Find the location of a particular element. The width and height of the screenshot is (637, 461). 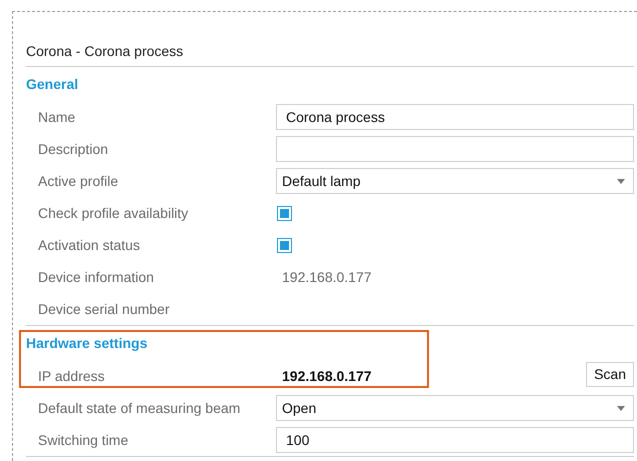

section-heading: Hardware settings is located at coordinates (87, 343).